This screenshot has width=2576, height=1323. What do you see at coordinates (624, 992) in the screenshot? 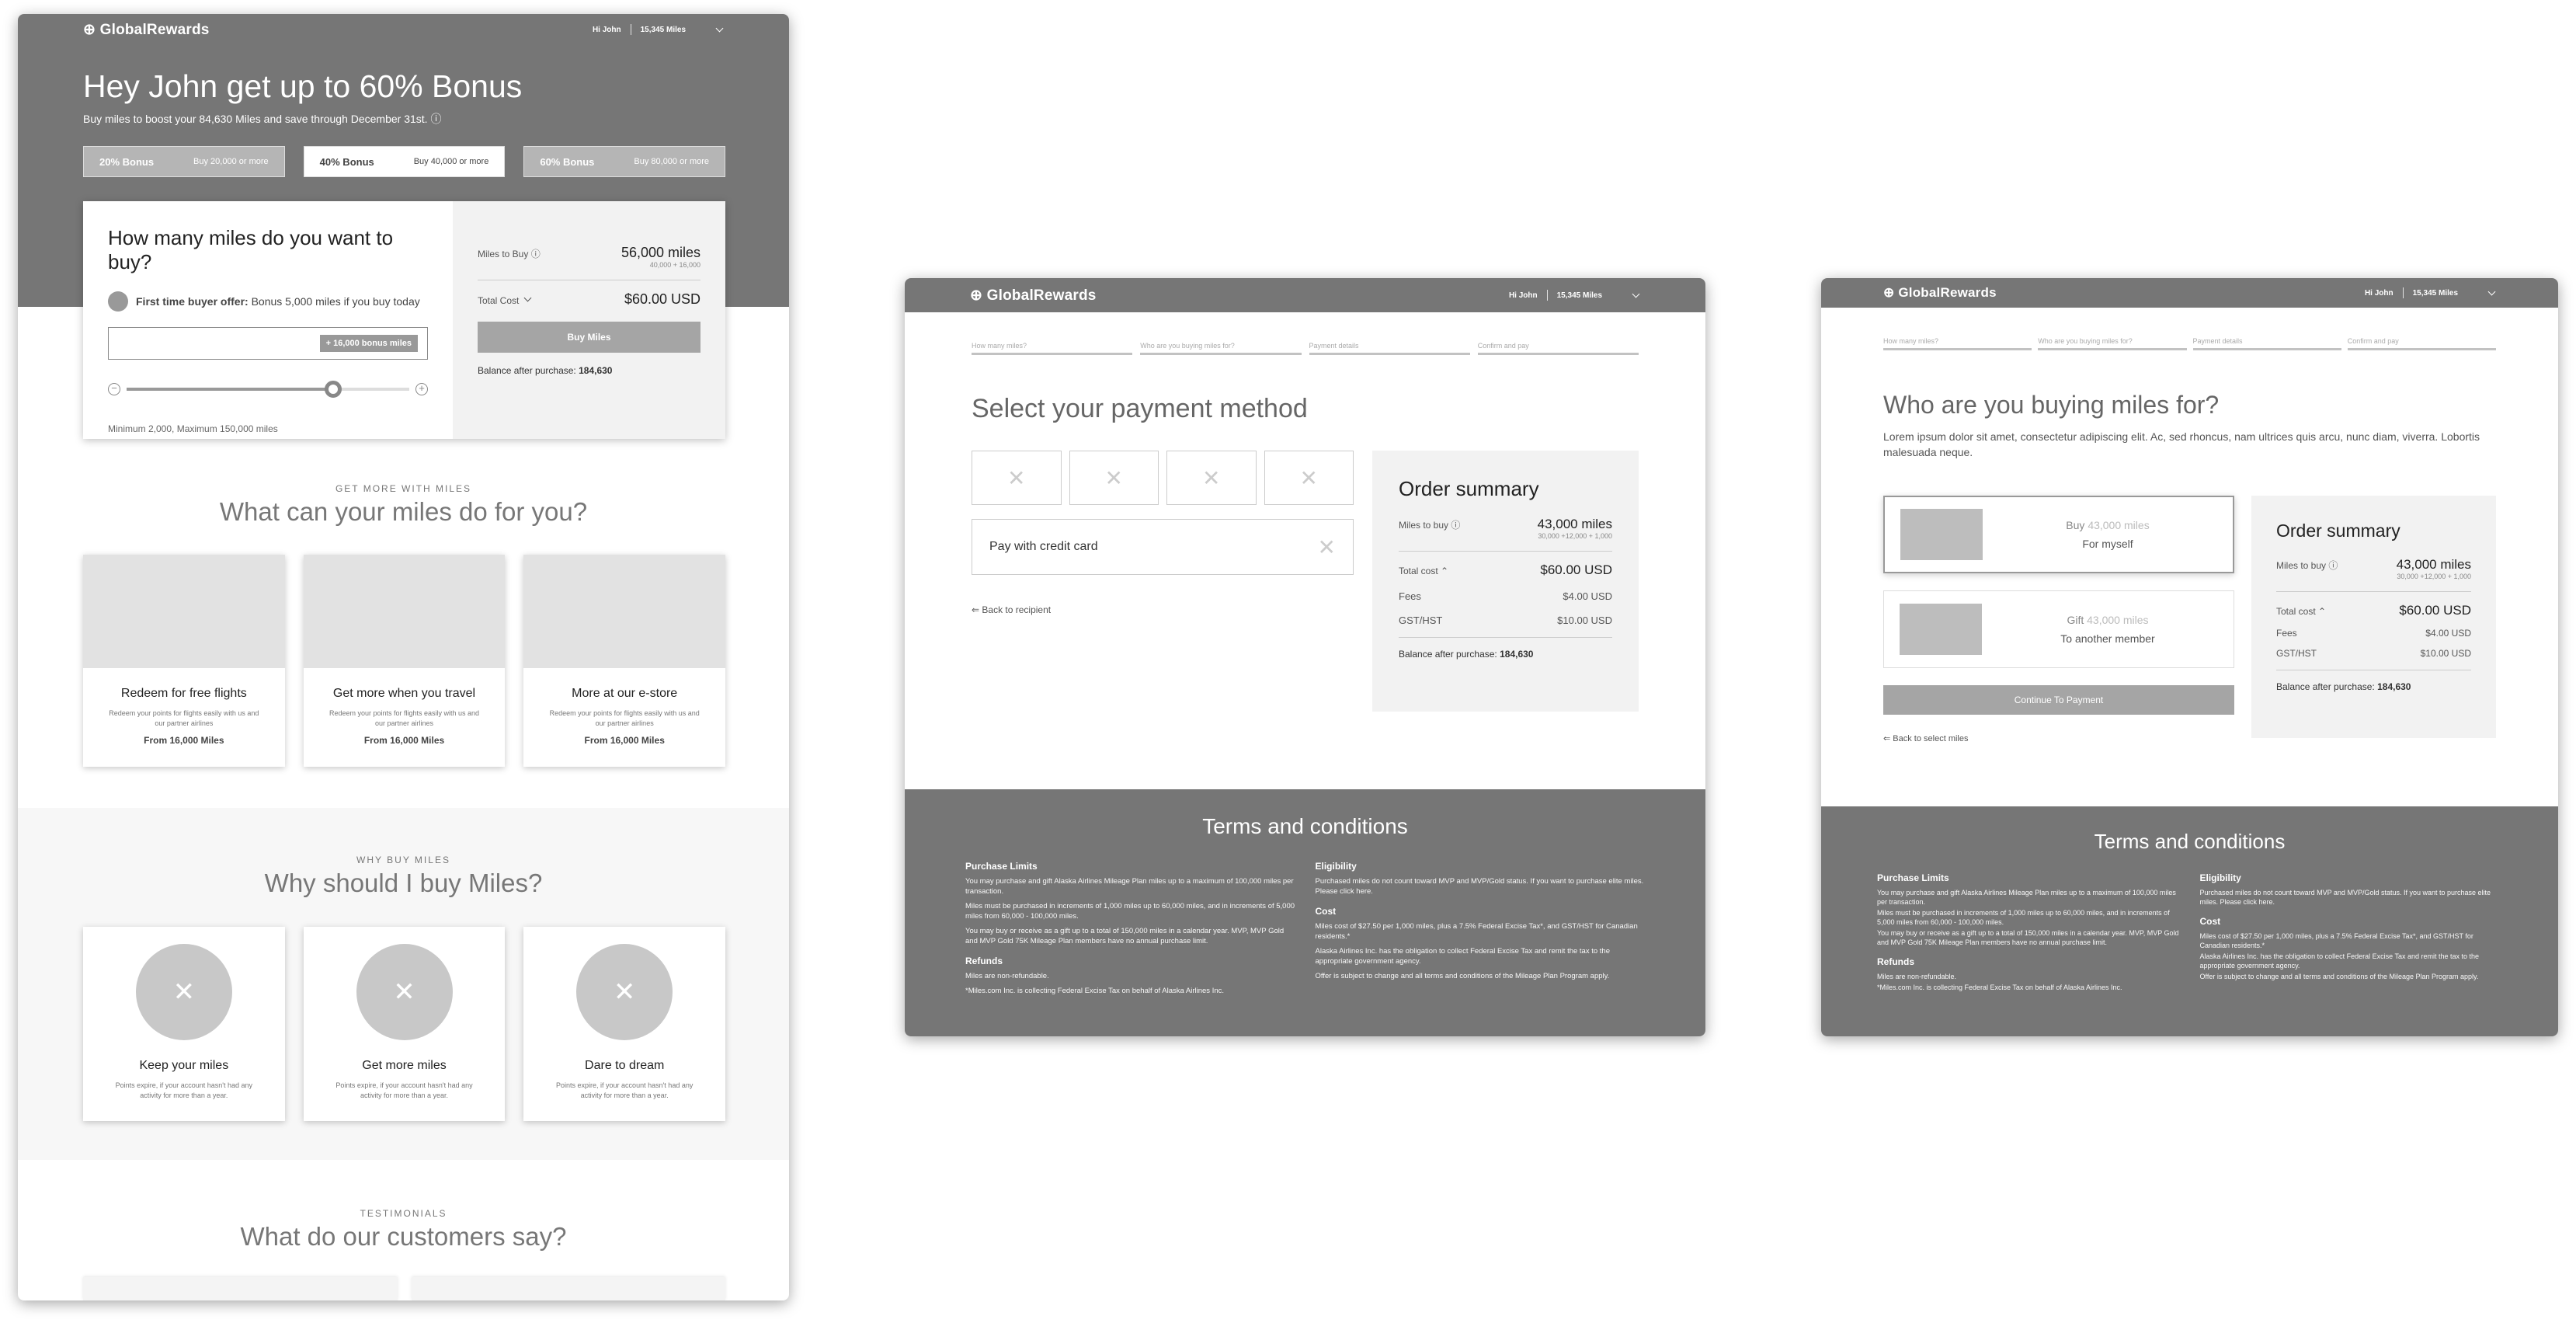
I see `placeholder-image-icon: ✕` at bounding box center [624, 992].